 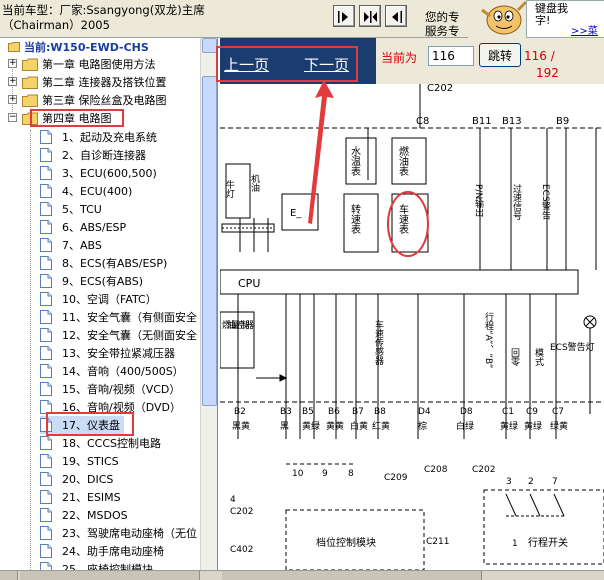 I want to click on reset-label: 回零, so click(x=514, y=357).